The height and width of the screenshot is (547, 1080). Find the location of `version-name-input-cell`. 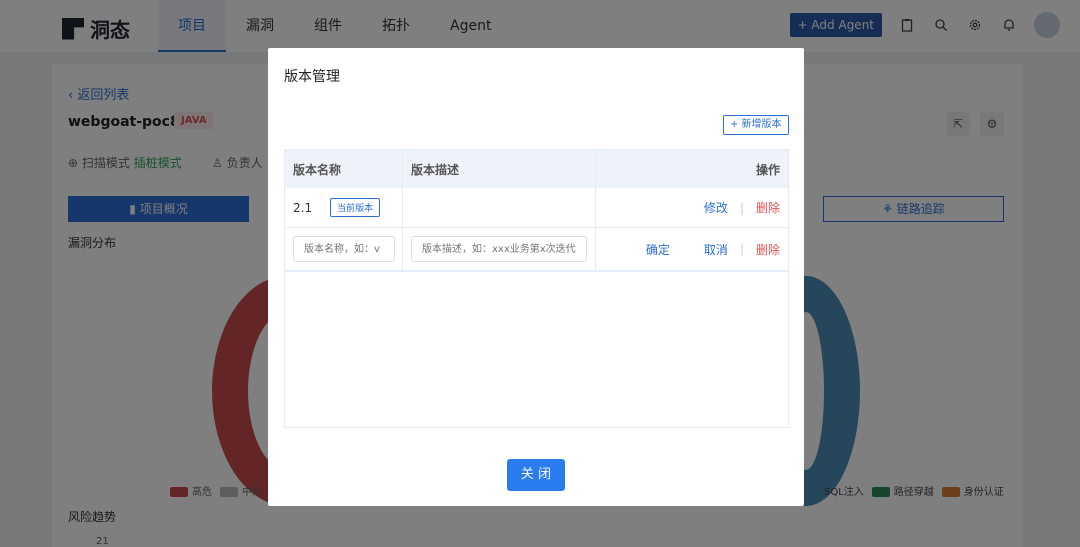

version-name-input-cell is located at coordinates (344, 249).